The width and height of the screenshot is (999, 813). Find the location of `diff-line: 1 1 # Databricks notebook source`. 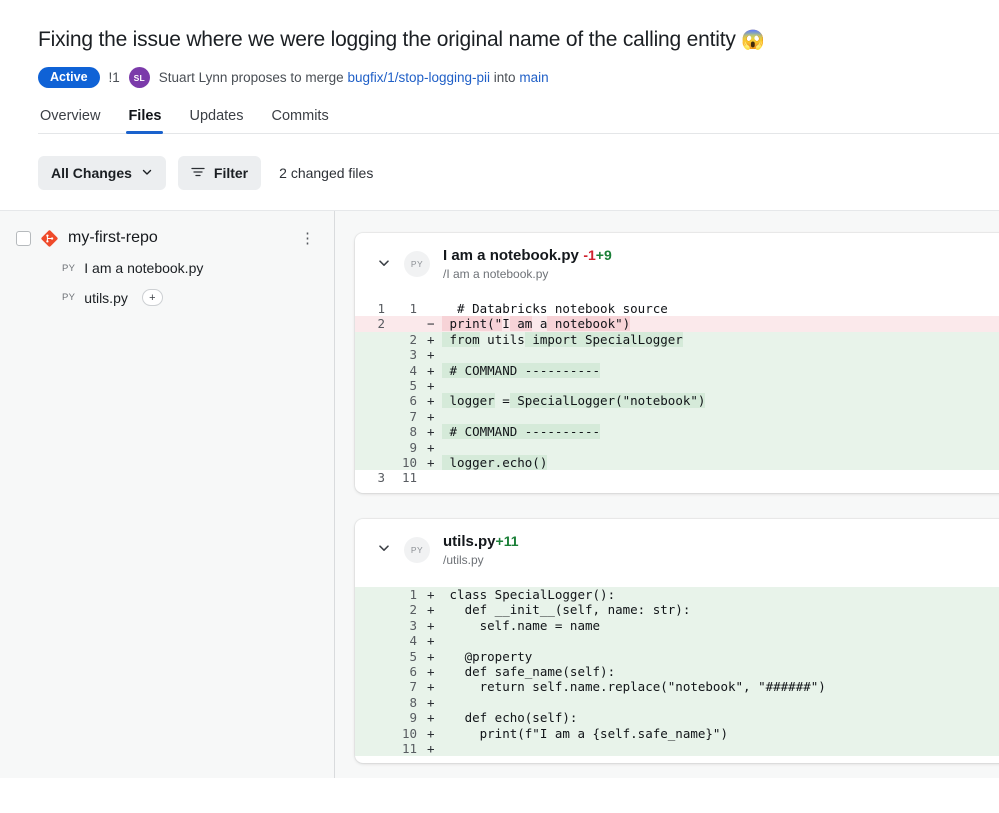

diff-line: 1 1 # Databricks notebook source is located at coordinates (677, 309).